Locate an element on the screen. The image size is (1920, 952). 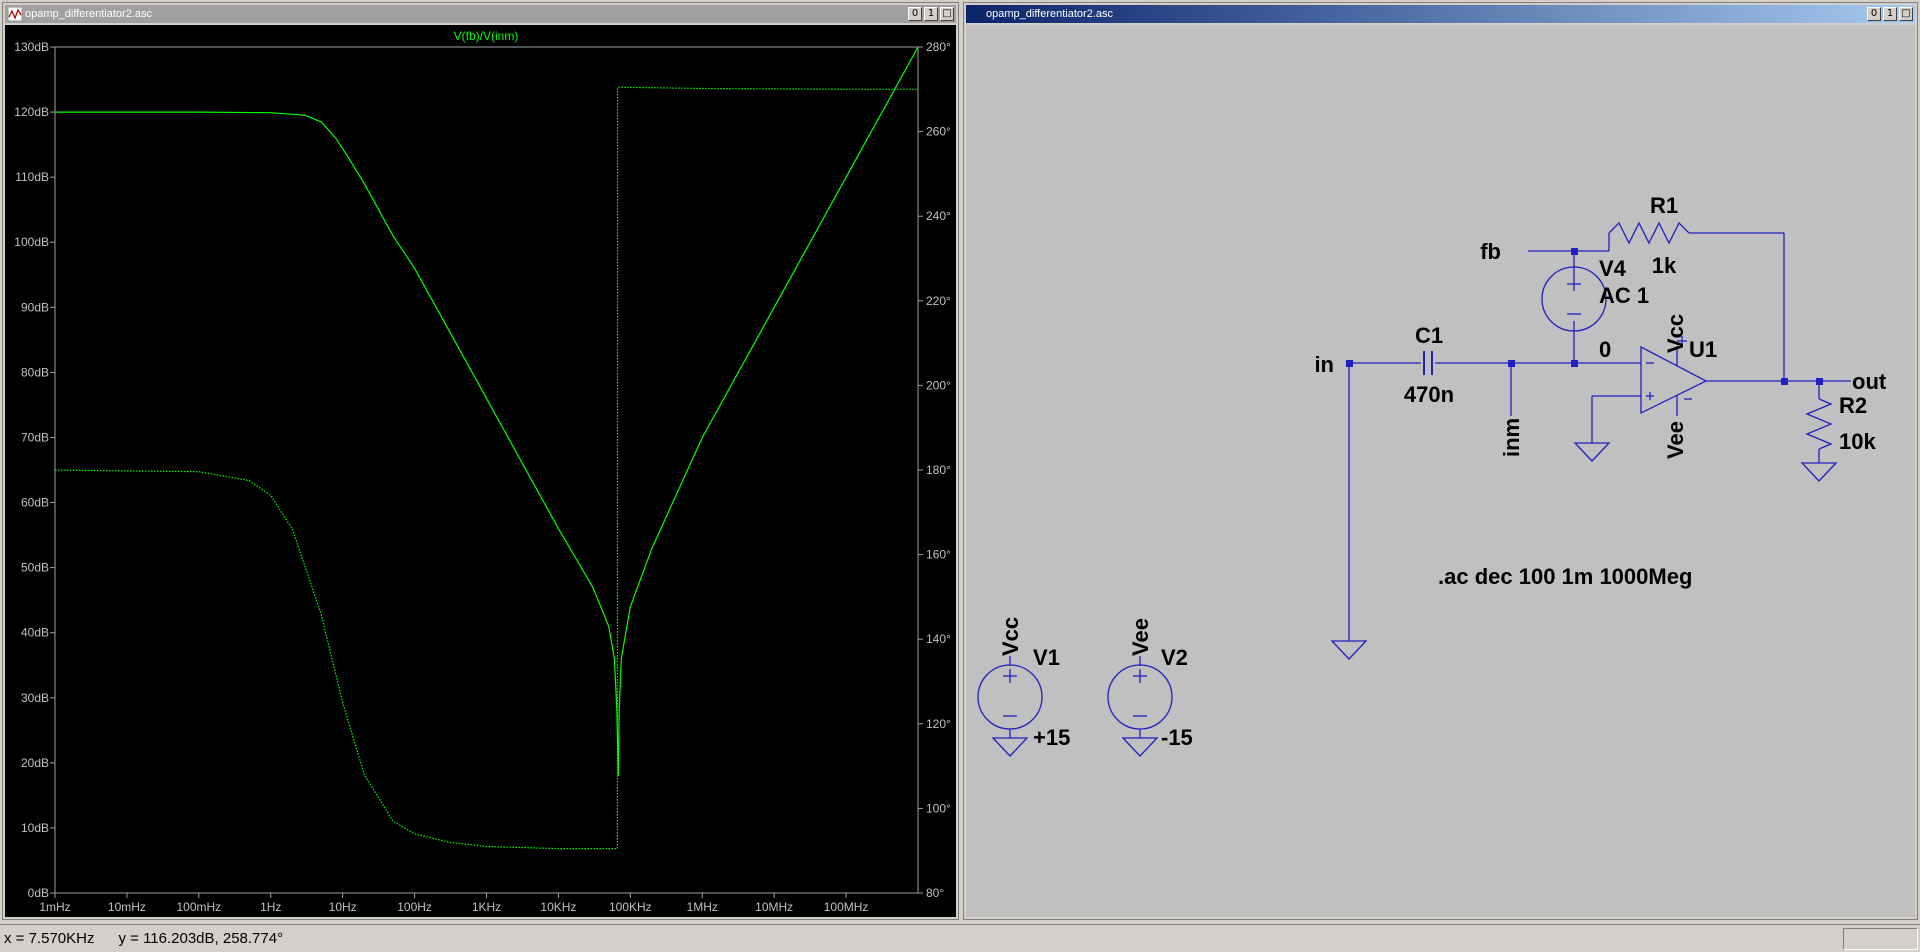
cursor-y-readout: y = 116.203dB, 258.774° is located at coordinates (201, 938).